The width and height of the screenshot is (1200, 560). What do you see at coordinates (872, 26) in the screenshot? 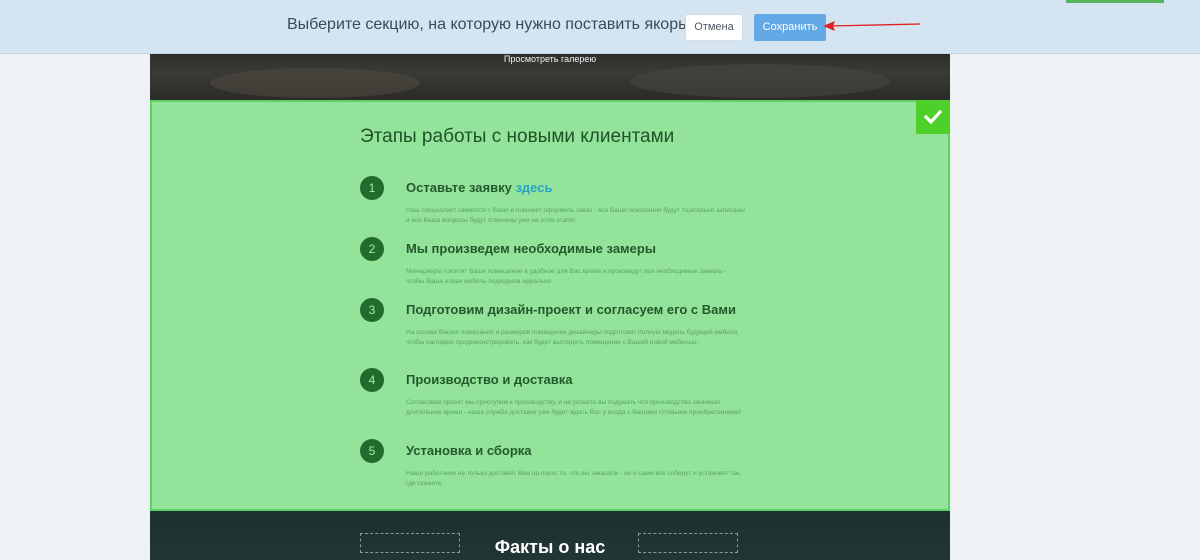
I see `red-arrow-icon` at bounding box center [872, 26].